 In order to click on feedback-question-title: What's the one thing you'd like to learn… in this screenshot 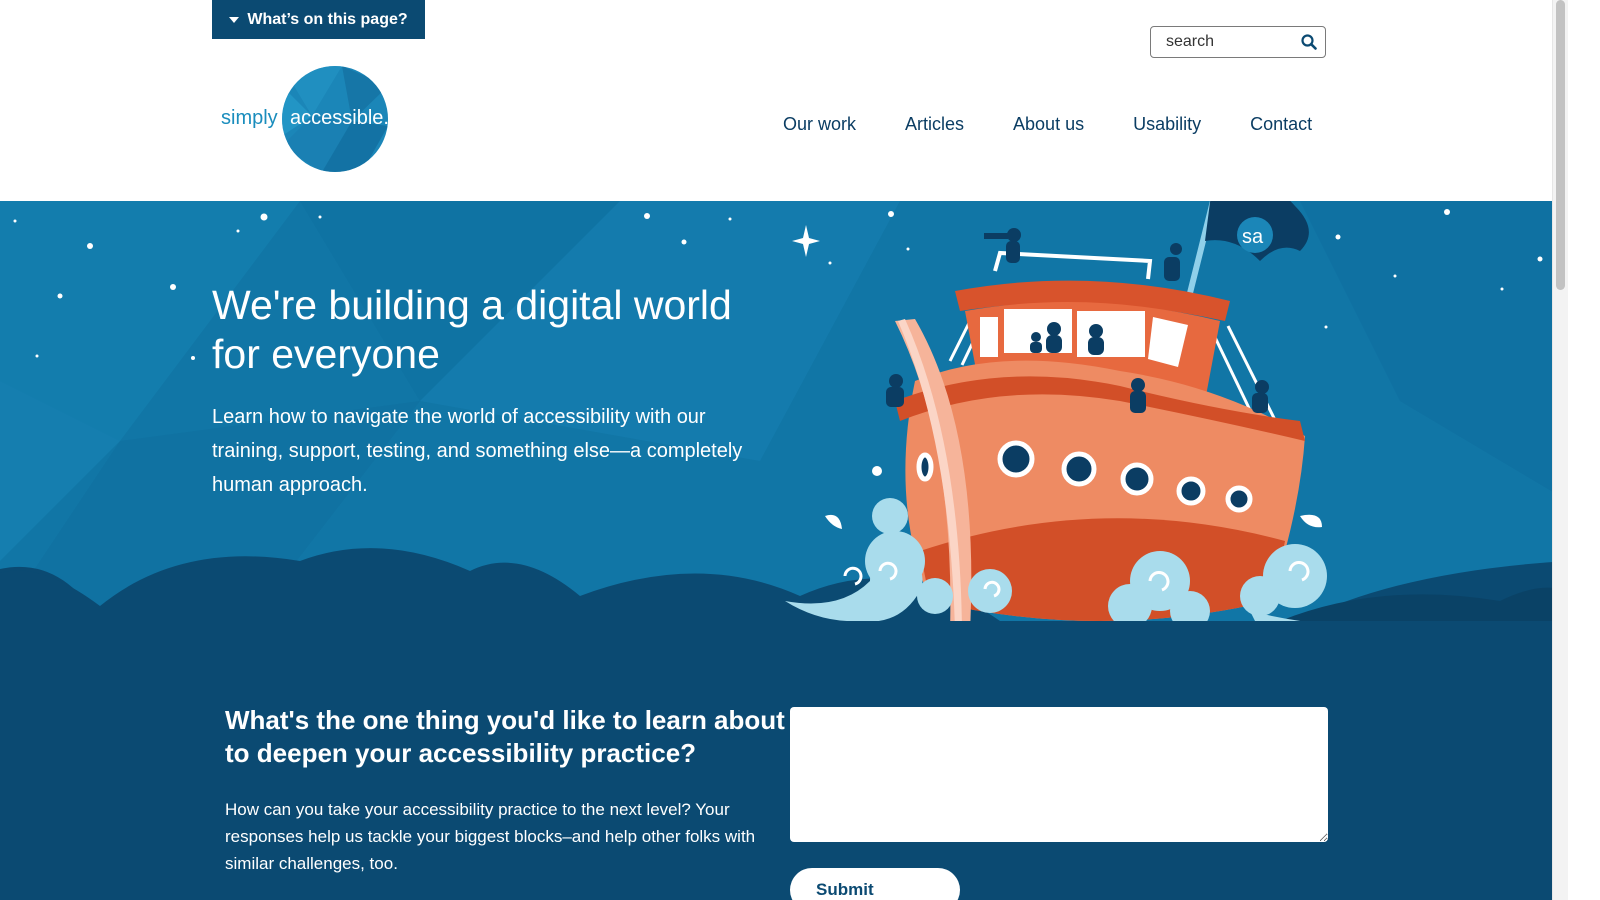, I will do `click(505, 736)`.